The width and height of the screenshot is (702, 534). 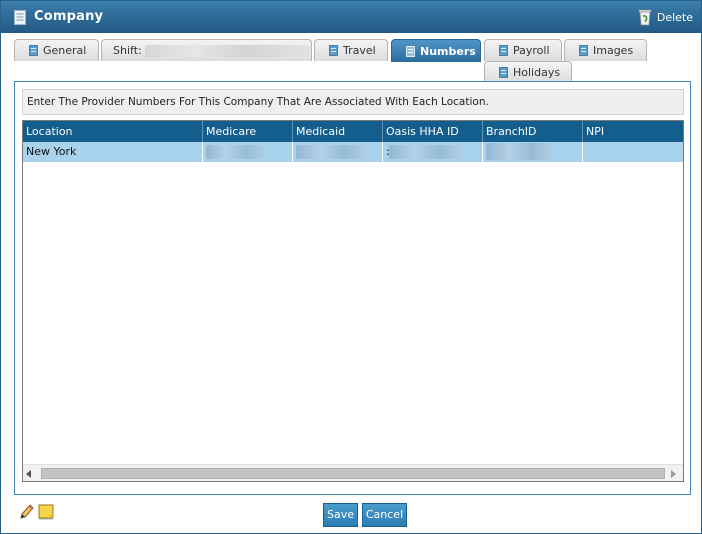 What do you see at coordinates (433, 131) in the screenshot?
I see `column-header-oasis-hha-id: Oasis HHA ID` at bounding box center [433, 131].